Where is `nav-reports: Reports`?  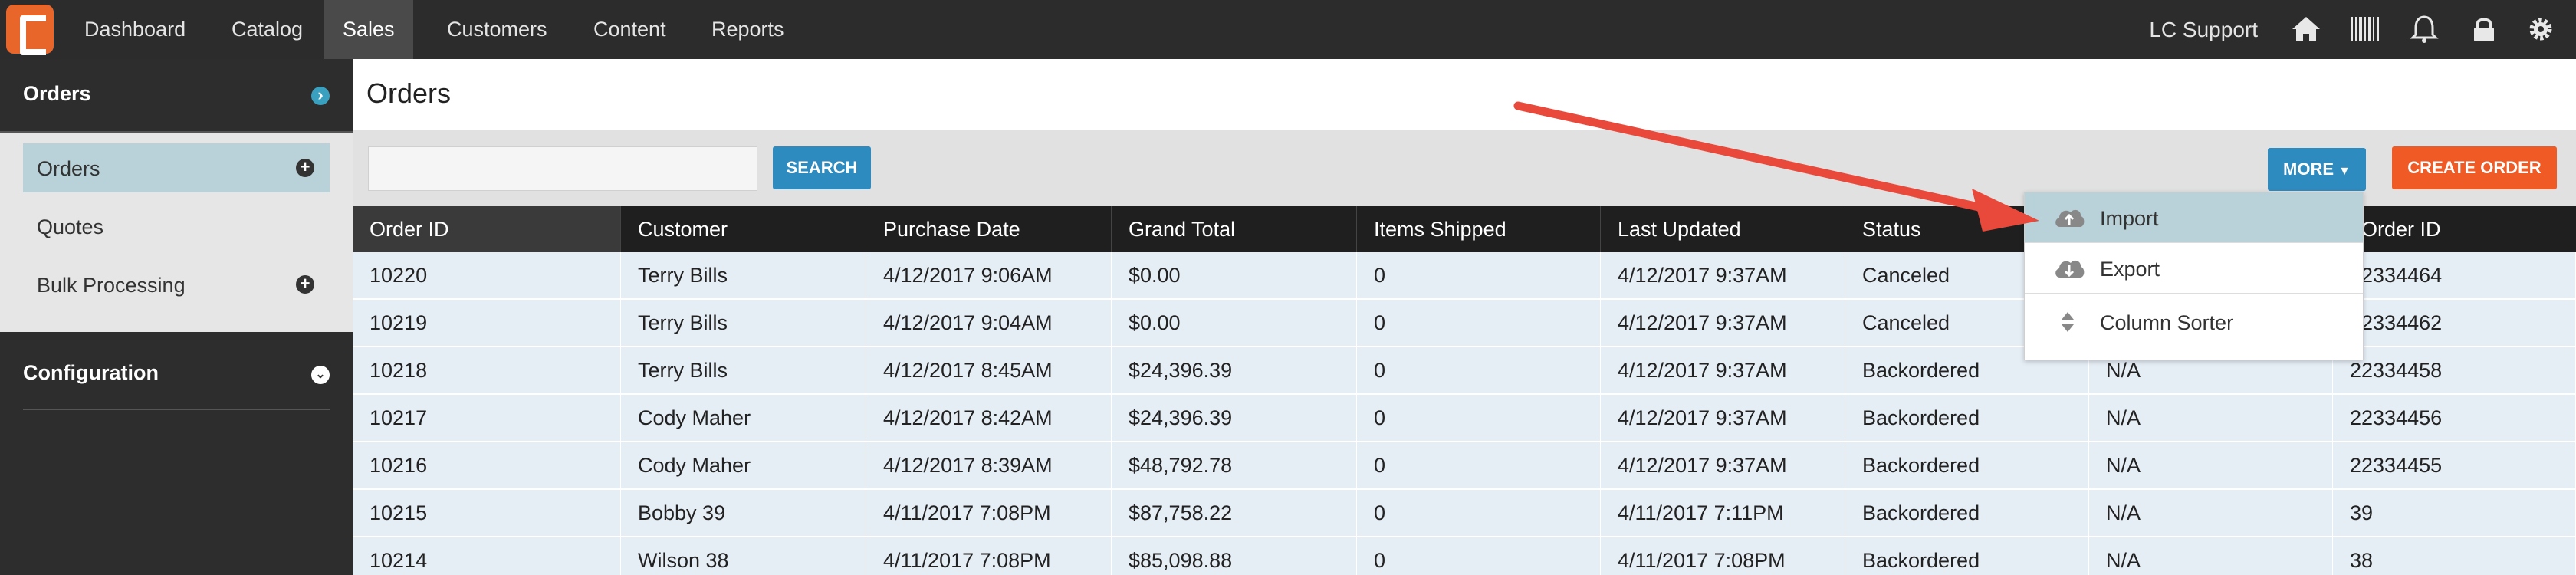
nav-reports: Reports is located at coordinates (748, 30).